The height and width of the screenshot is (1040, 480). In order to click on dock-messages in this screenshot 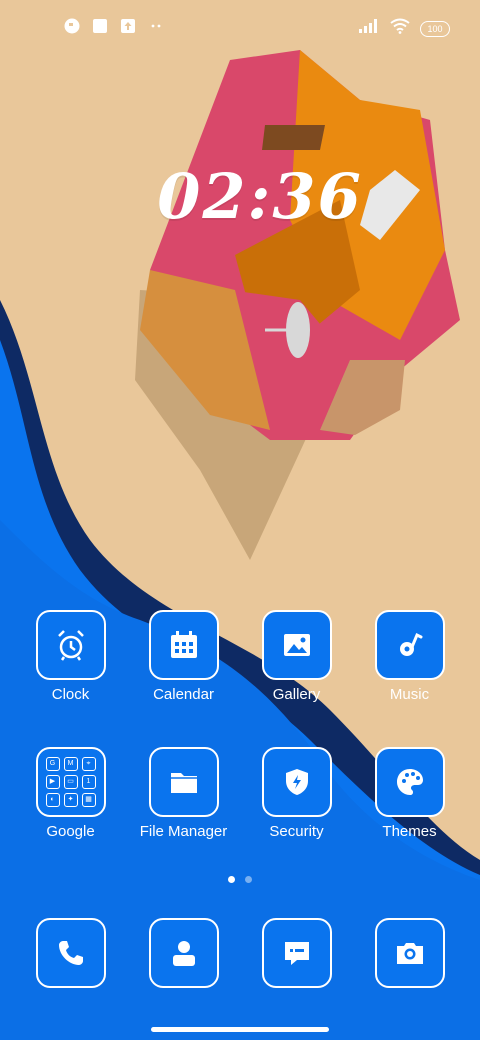, I will do `click(296, 953)`.